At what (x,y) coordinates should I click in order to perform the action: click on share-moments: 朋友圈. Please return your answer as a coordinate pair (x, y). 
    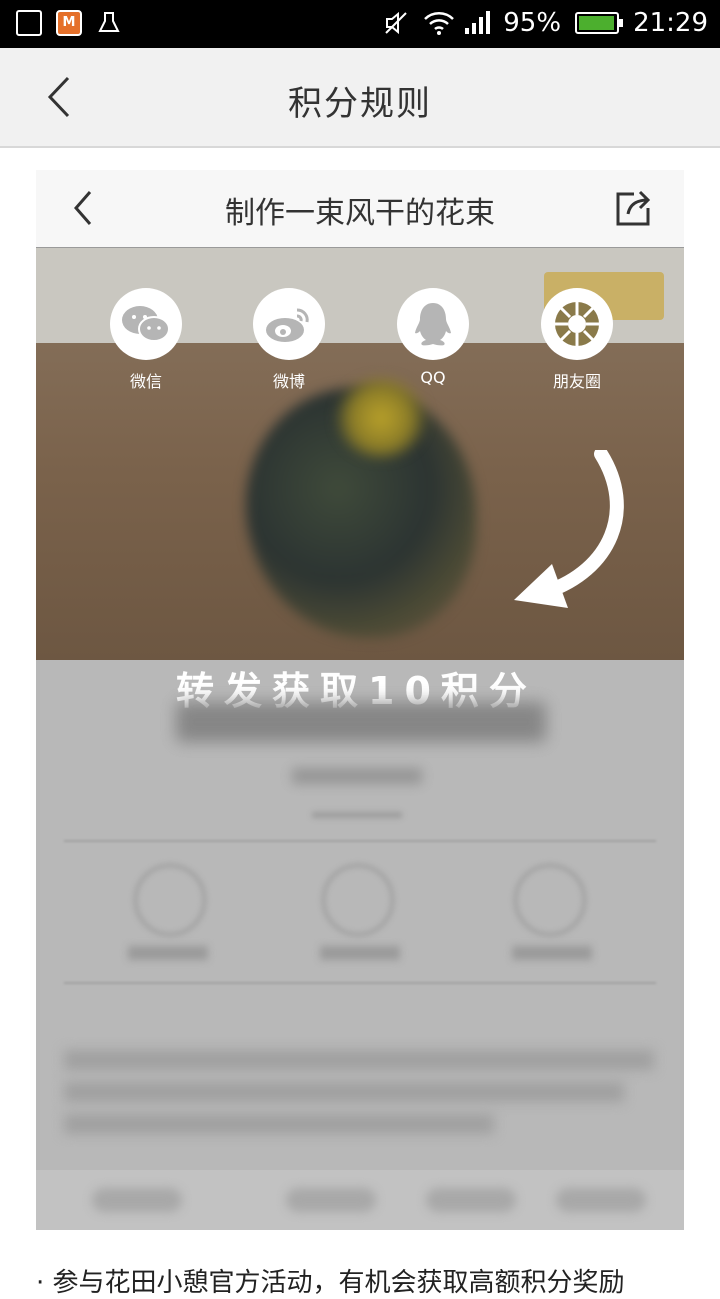
    Looking at the image, I should click on (577, 340).